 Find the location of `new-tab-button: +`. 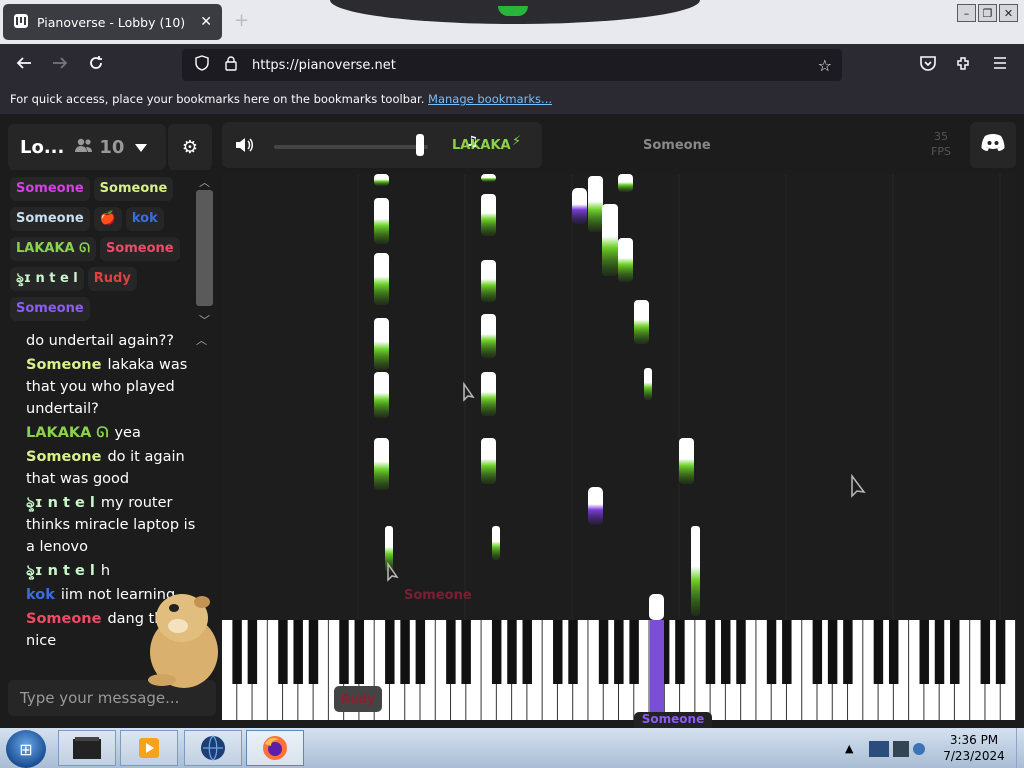

new-tab-button: + is located at coordinates (241, 20).